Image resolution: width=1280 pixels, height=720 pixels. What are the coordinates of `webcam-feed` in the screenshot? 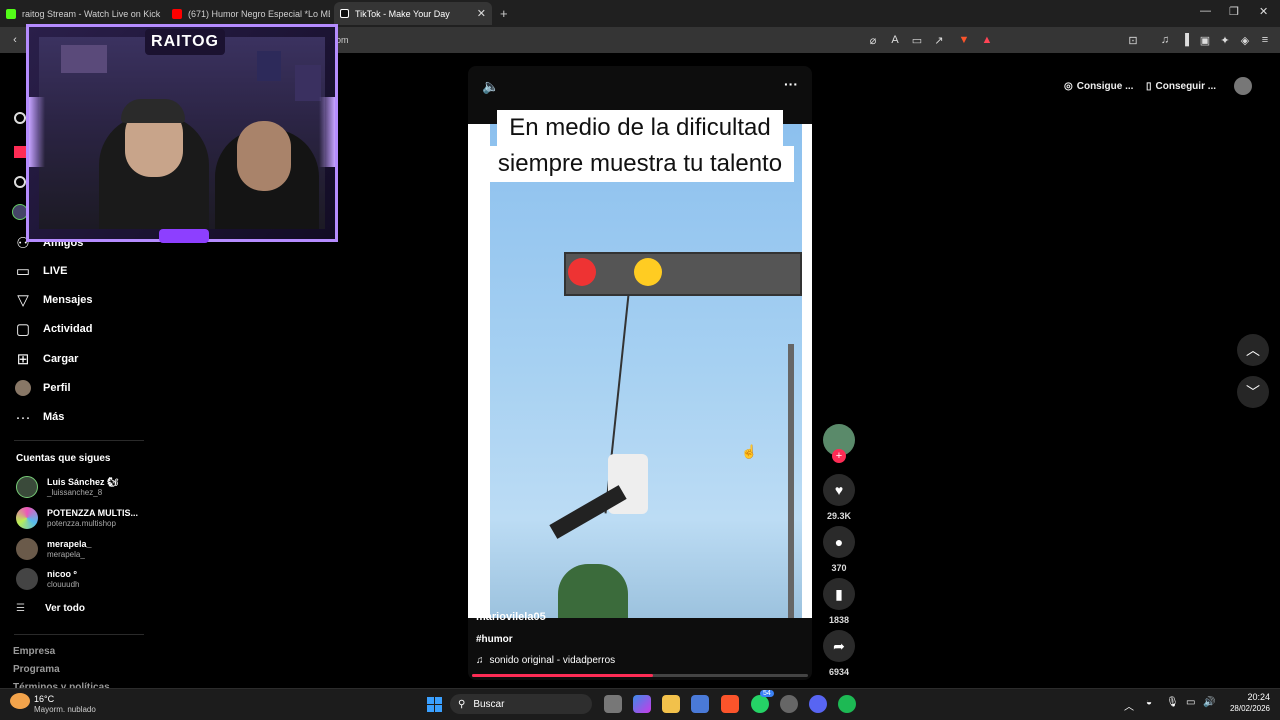 It's located at (182, 133).